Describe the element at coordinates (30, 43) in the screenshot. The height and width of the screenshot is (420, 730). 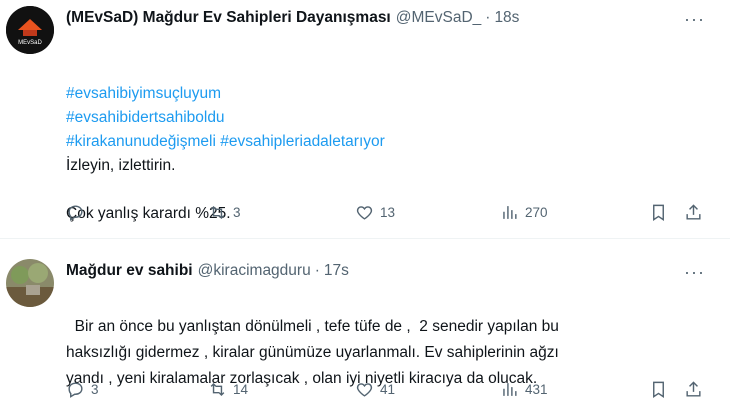
I see `svg-text: MEvSaD` at that location.